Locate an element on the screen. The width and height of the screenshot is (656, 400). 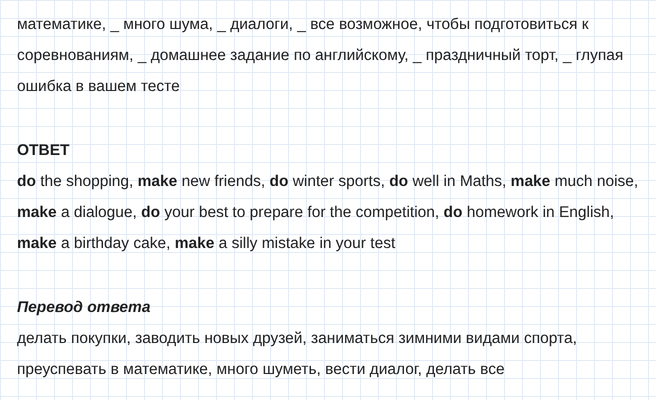
answer-heading: ОТВЕТ is located at coordinates (43, 151).